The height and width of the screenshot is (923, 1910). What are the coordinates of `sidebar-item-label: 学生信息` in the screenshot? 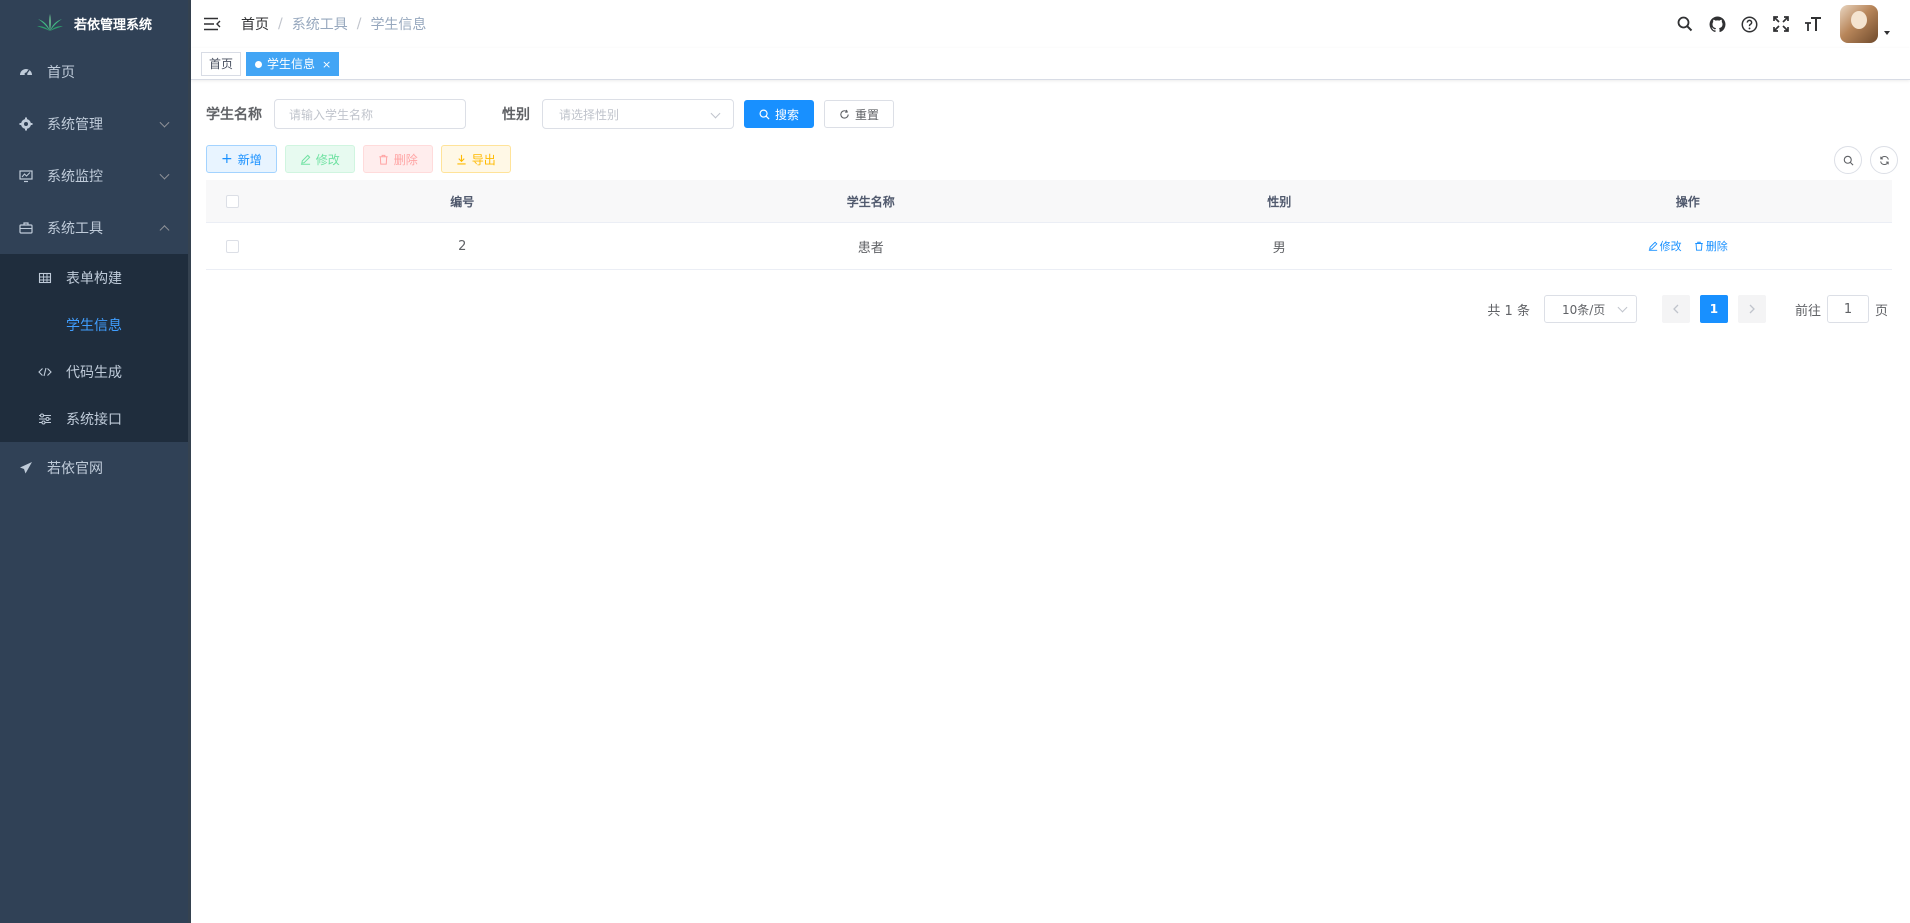 It's located at (94, 325).